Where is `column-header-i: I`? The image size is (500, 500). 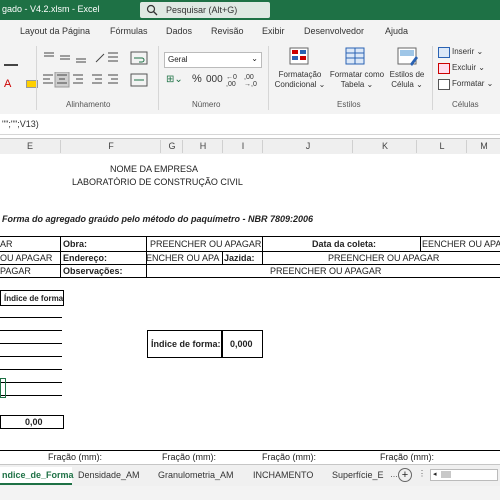 column-header-i: I is located at coordinates (242, 146).